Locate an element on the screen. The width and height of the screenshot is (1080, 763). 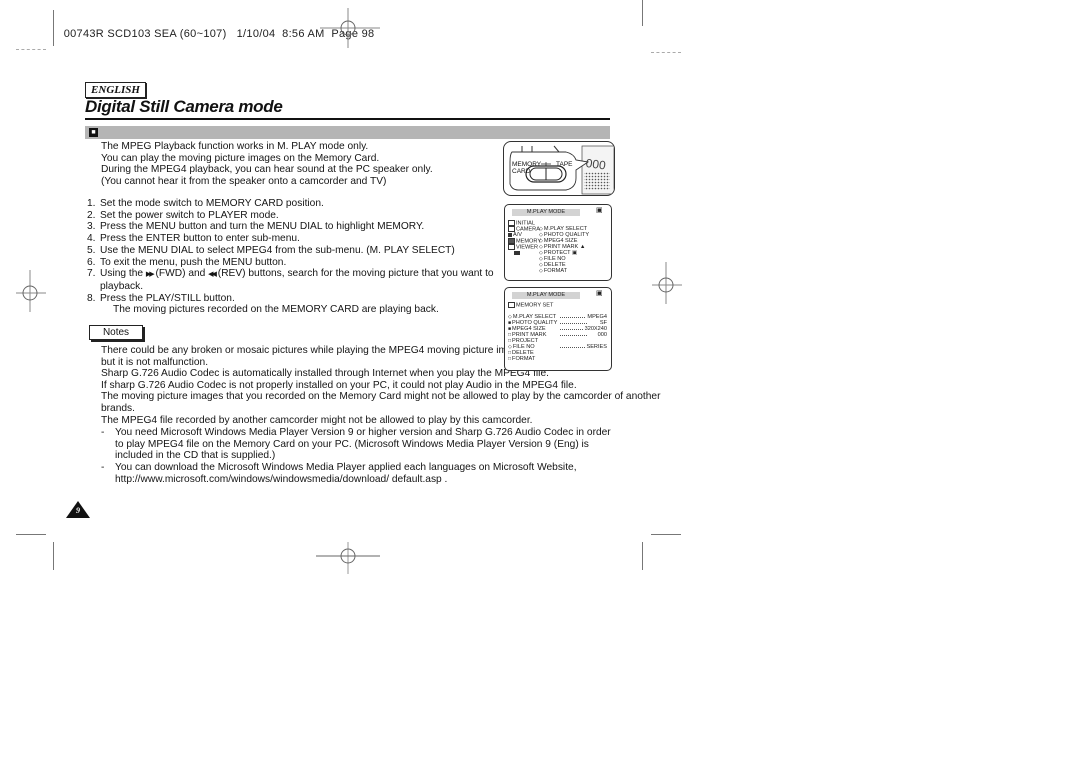
enter-badge-icon is located at coordinates (517, 252).